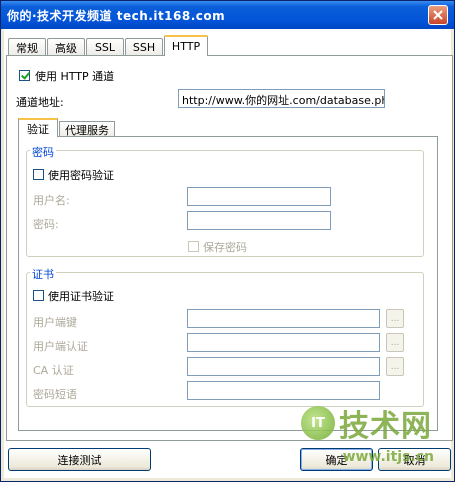 The image size is (457, 484). Describe the element at coordinates (388, 457) in the screenshot. I see `watermark-url: www.itjs.cn` at that location.